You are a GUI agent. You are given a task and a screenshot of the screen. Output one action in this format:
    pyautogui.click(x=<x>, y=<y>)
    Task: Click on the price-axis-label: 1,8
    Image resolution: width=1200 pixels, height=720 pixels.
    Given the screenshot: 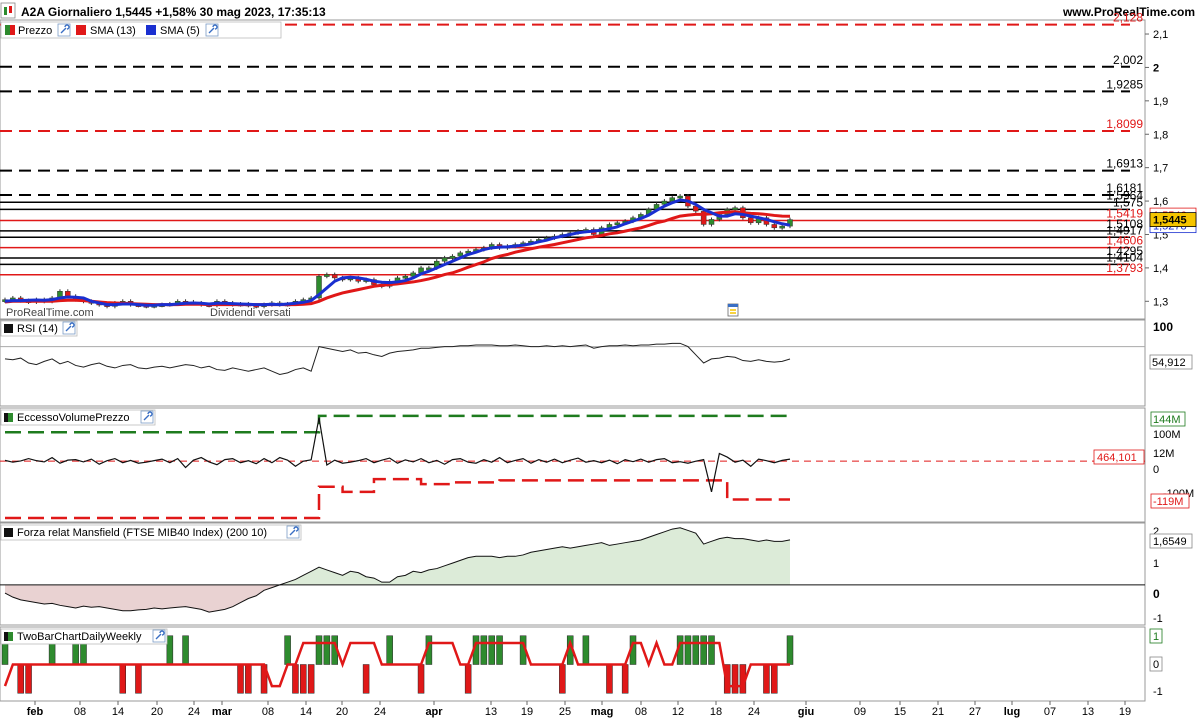 What is the action you would take?
    pyautogui.click(x=1160, y=135)
    